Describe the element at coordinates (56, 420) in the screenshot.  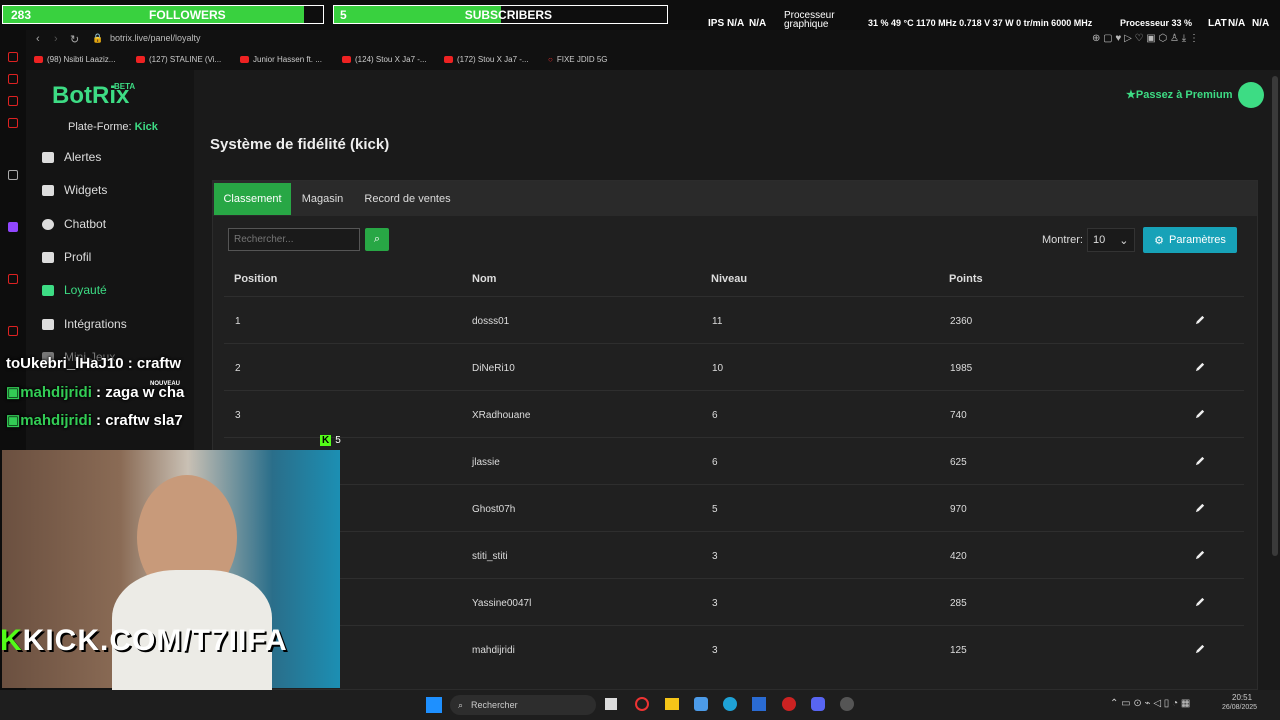
I see `chat-username: mahdijridi` at that location.